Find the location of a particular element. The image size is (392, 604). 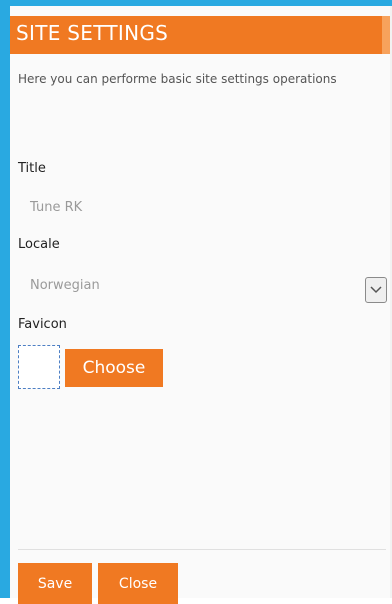

page-title: SITE SETTINGS is located at coordinates (92, 33).